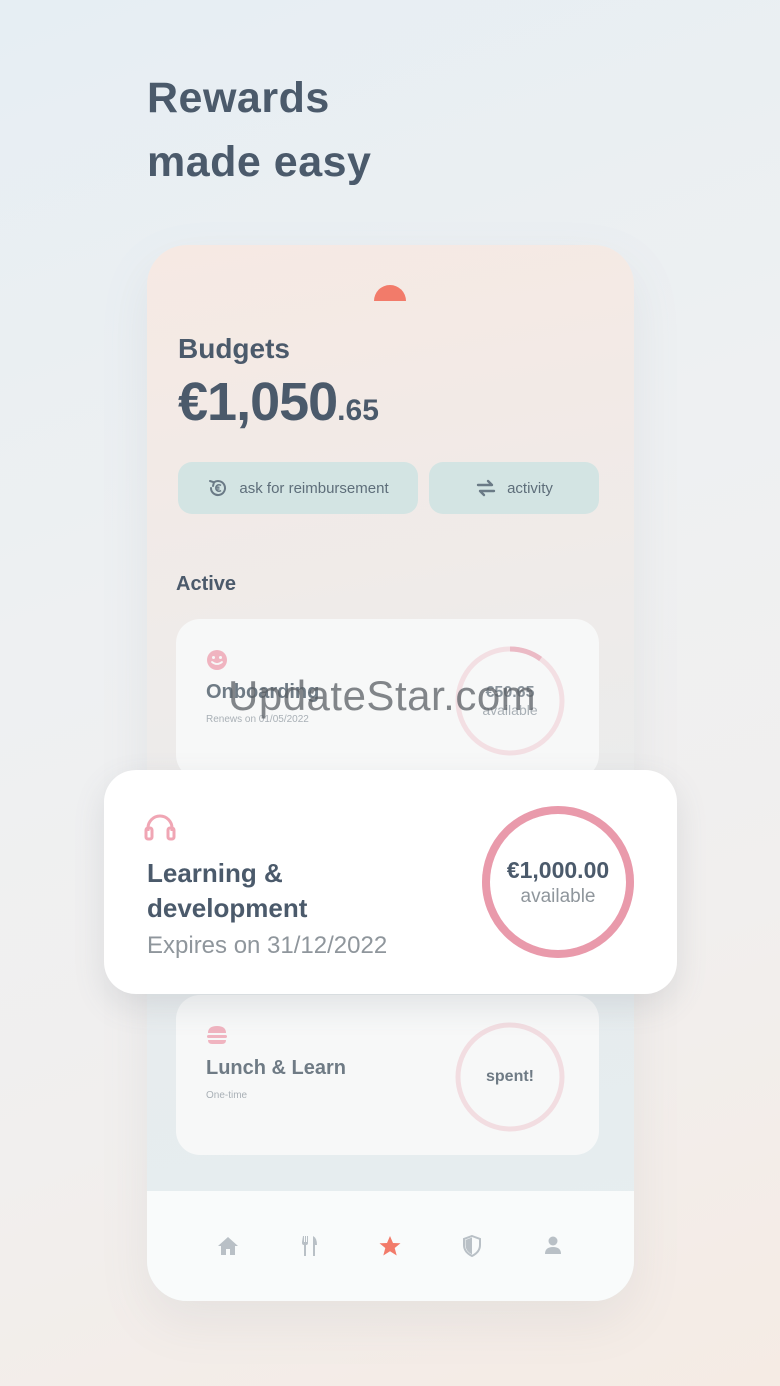 The image size is (780, 1386). I want to click on budget-card-lunch: Lunch & Learn One-time spent!, so click(387, 1075).